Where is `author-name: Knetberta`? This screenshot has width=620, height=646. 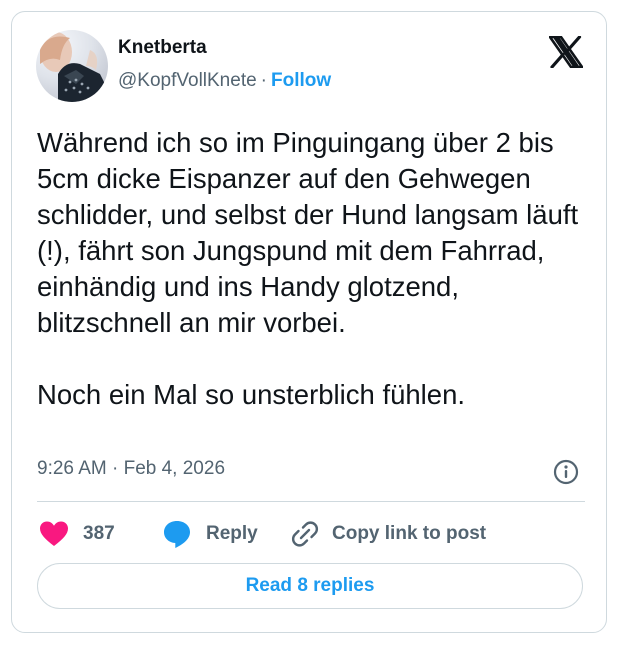 author-name: Knetberta is located at coordinates (162, 48).